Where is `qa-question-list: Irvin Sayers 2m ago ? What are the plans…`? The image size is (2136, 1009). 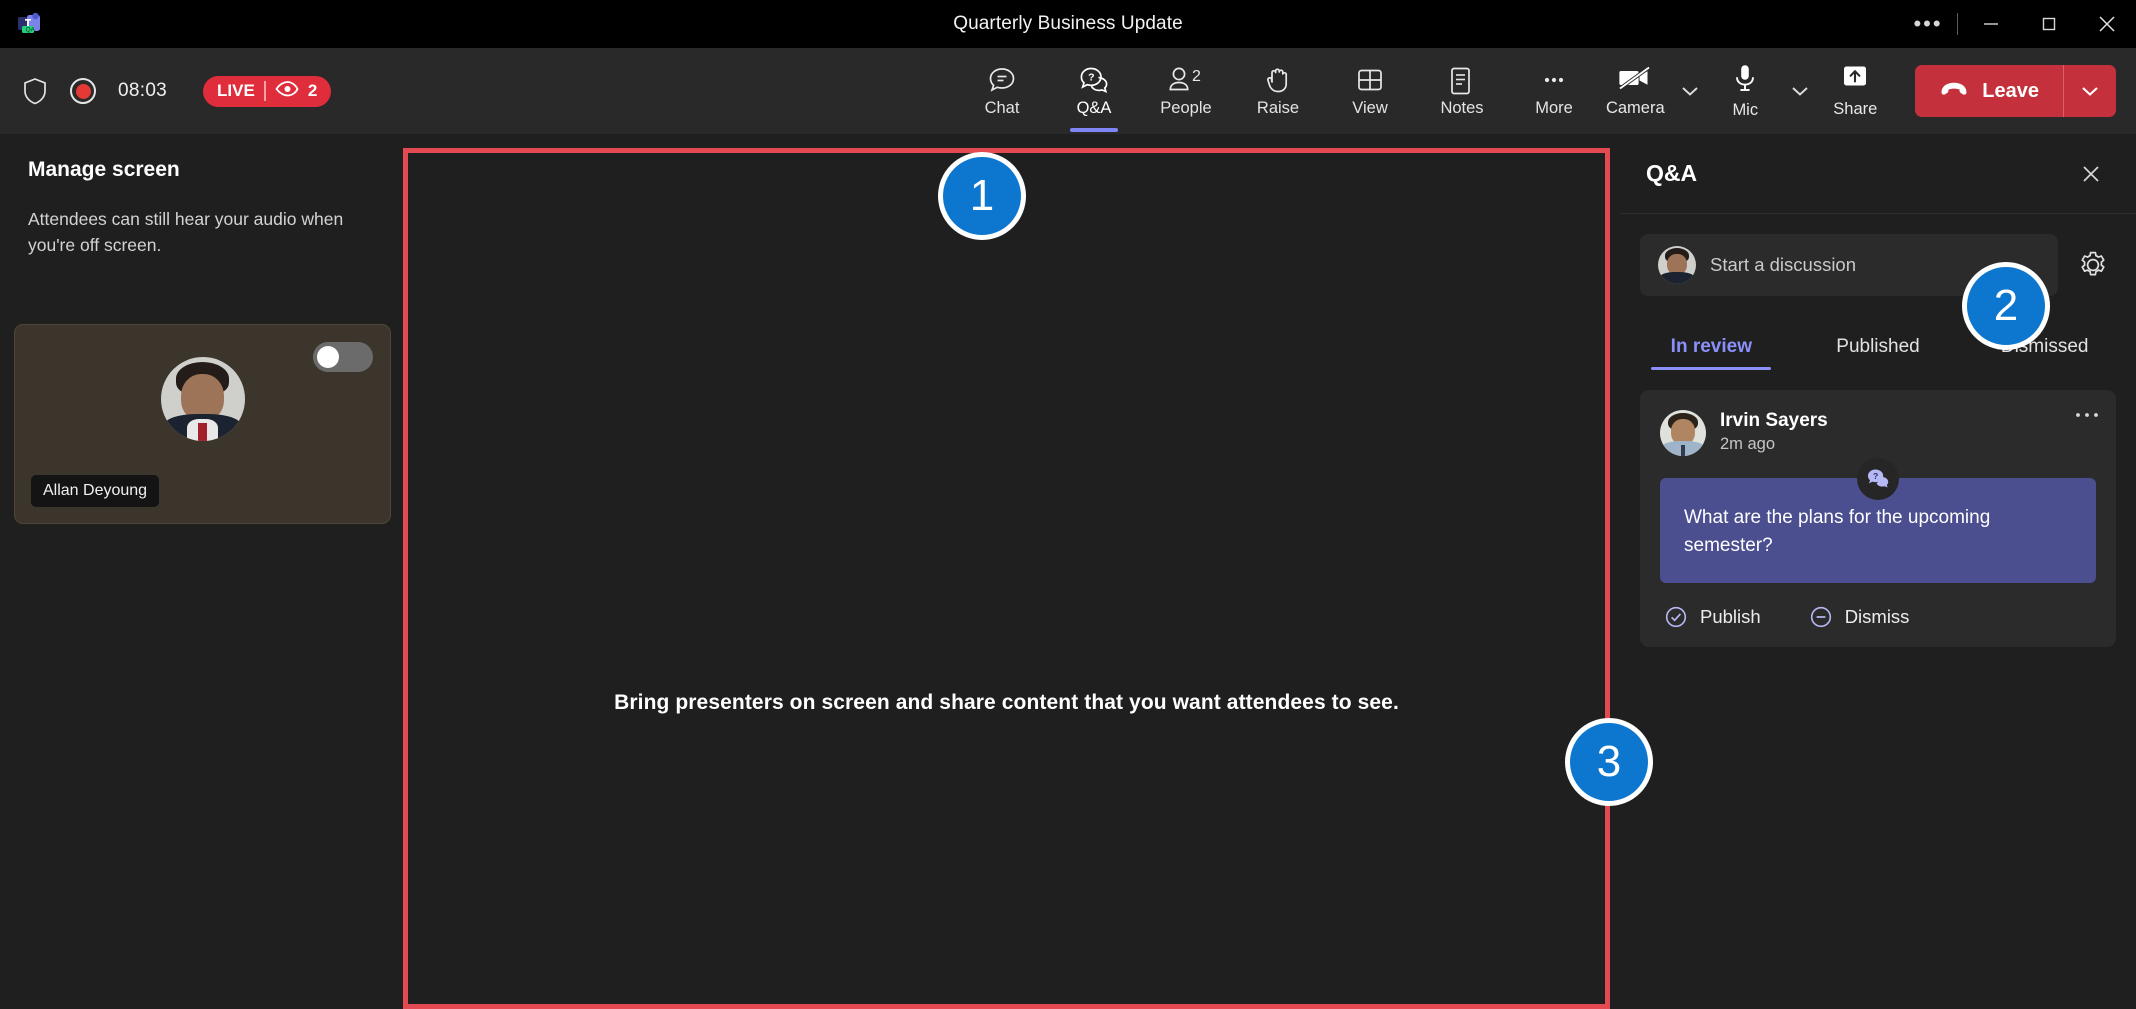 qa-question-list: Irvin Sayers 2m ago ? What are the plans… is located at coordinates (1878, 509).